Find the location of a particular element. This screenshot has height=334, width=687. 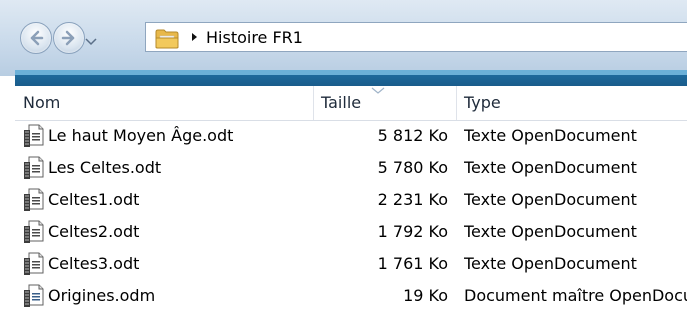

file-row: Les Celtes.odt 5 780 Ko Texte OpenDocument is located at coordinates (351, 168).